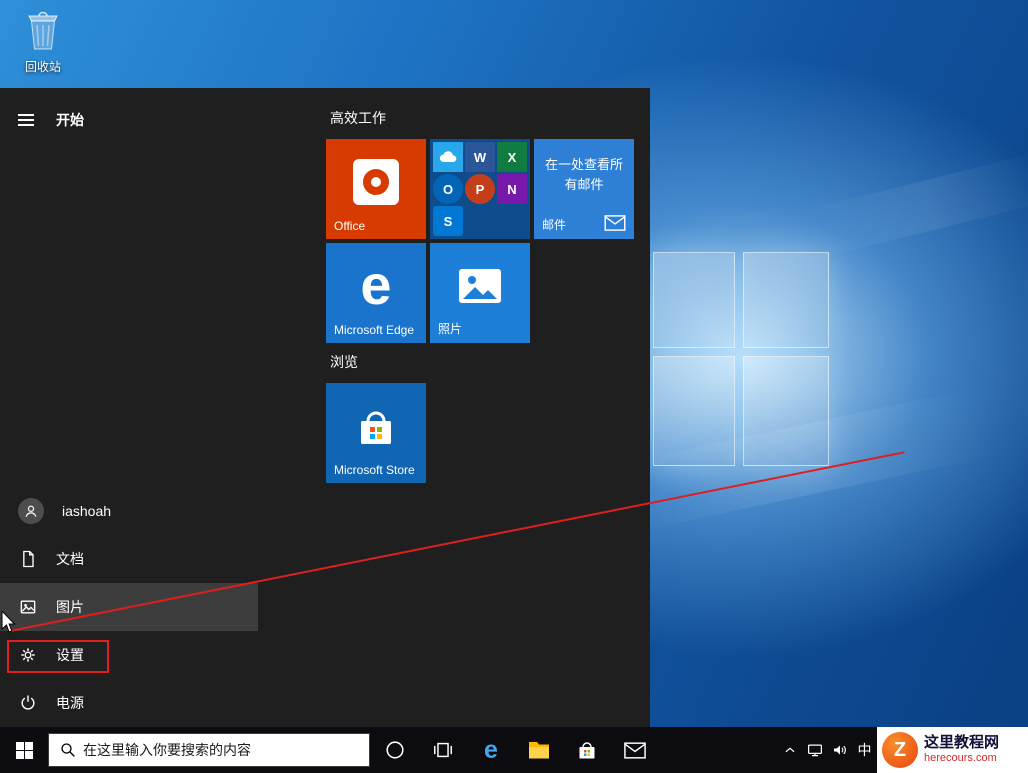  What do you see at coordinates (554, 225) in the screenshot?
I see `tile-label: 邮件` at bounding box center [554, 225].